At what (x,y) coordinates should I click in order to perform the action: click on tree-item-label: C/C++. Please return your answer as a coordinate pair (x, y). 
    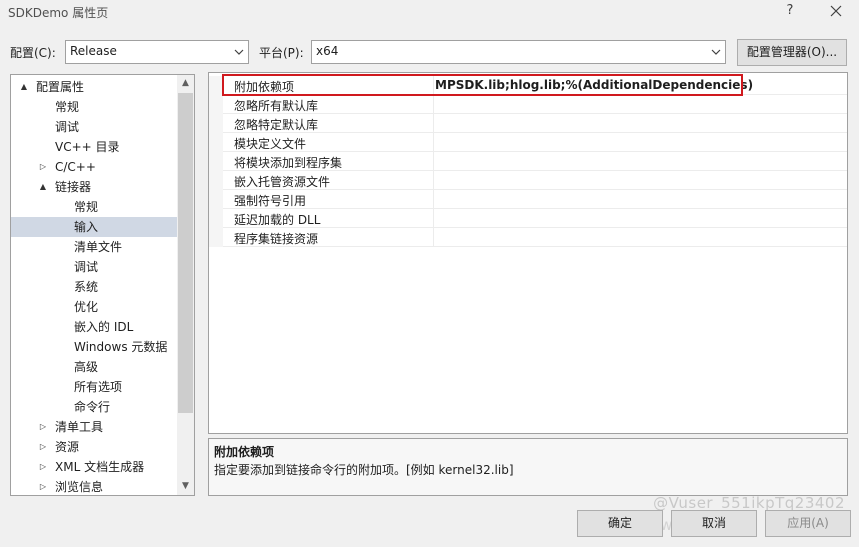
    Looking at the image, I should click on (75, 167).